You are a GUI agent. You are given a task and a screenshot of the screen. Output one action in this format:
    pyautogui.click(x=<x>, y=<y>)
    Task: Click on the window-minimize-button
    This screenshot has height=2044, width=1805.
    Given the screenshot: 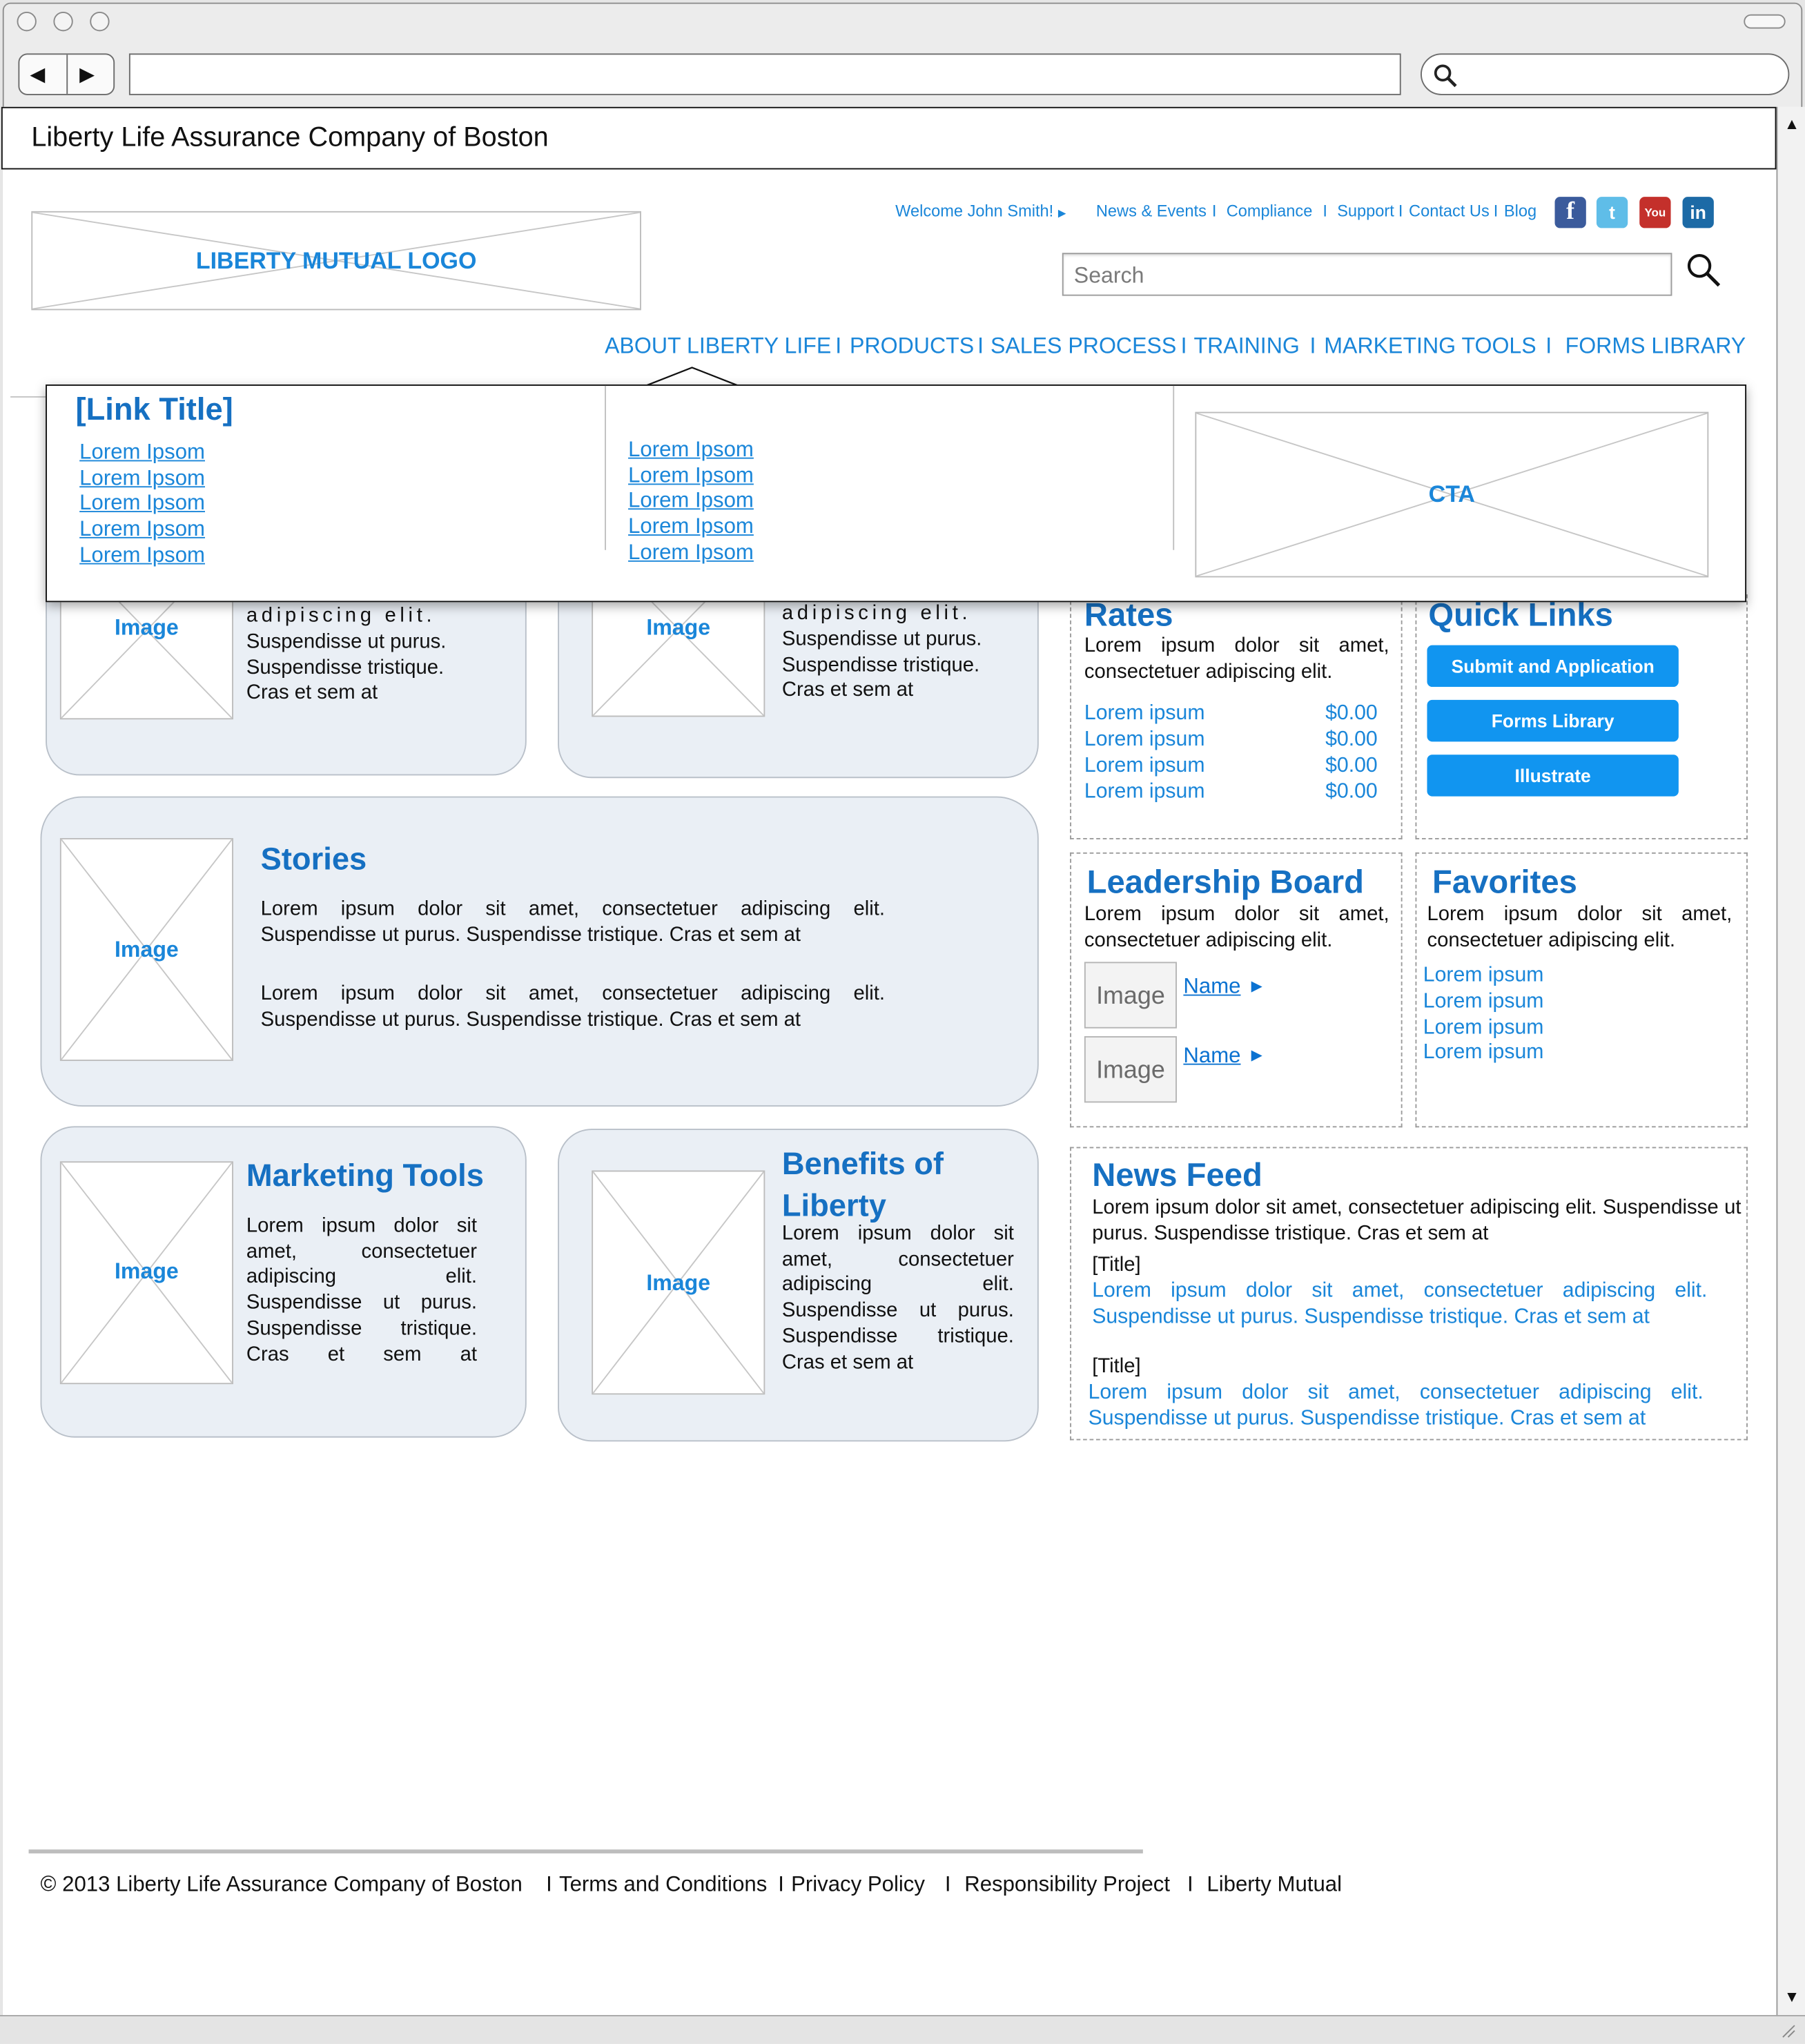 What is the action you would take?
    pyautogui.click(x=63, y=21)
    